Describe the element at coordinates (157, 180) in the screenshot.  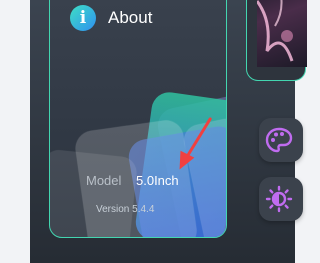
I see `model-value: 5.0Inch` at that location.